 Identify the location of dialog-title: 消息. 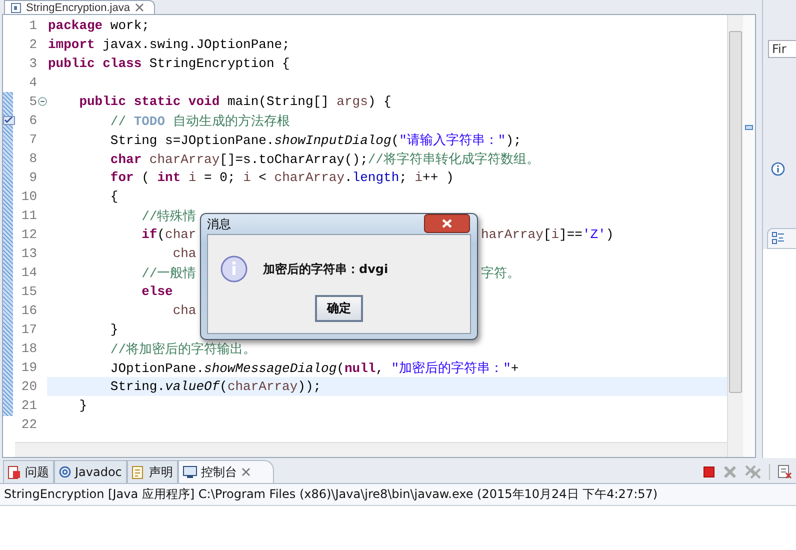
(219, 224).